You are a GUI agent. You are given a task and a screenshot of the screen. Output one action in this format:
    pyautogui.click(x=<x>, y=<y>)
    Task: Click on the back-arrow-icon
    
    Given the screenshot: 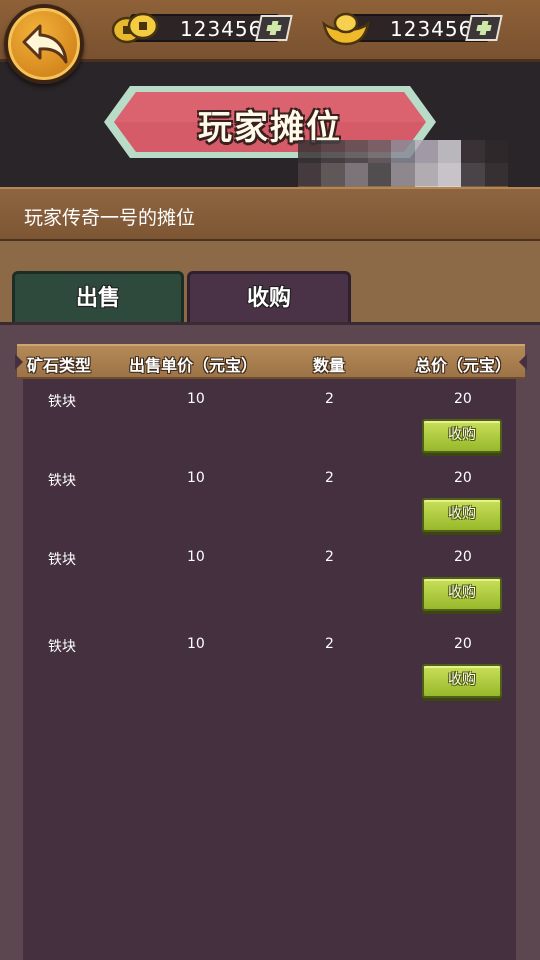 What is the action you would take?
    pyautogui.click(x=45, y=44)
    